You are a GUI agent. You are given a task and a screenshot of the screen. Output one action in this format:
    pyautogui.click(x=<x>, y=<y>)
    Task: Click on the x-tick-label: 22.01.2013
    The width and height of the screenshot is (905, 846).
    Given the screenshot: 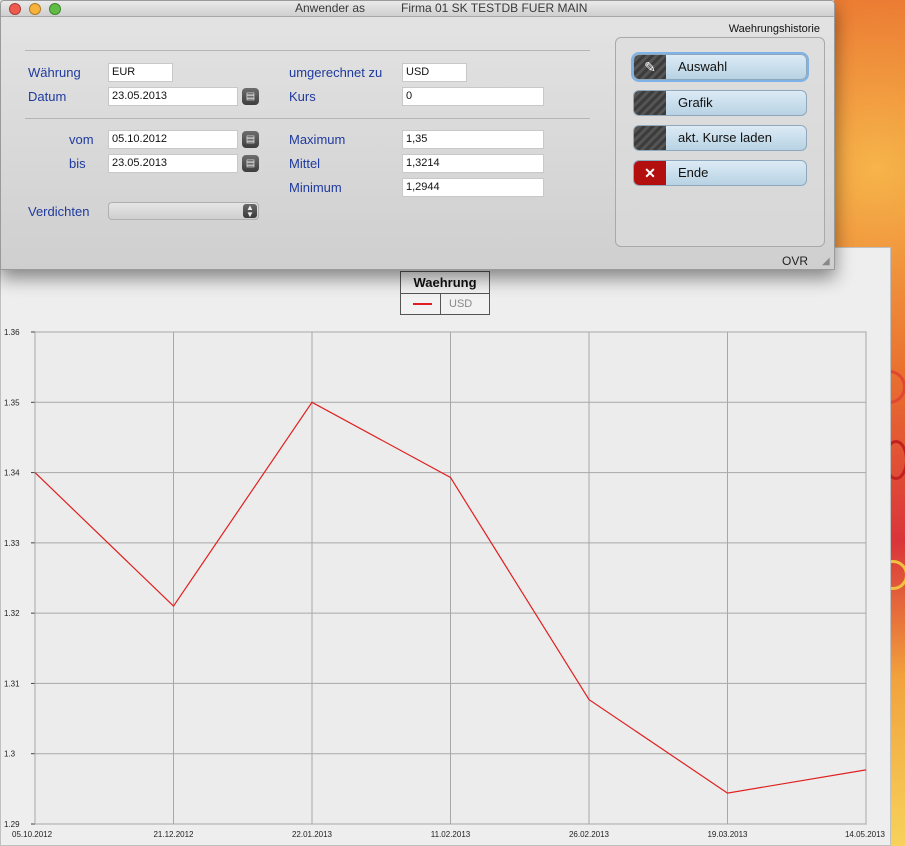 What is the action you would take?
    pyautogui.click(x=312, y=834)
    